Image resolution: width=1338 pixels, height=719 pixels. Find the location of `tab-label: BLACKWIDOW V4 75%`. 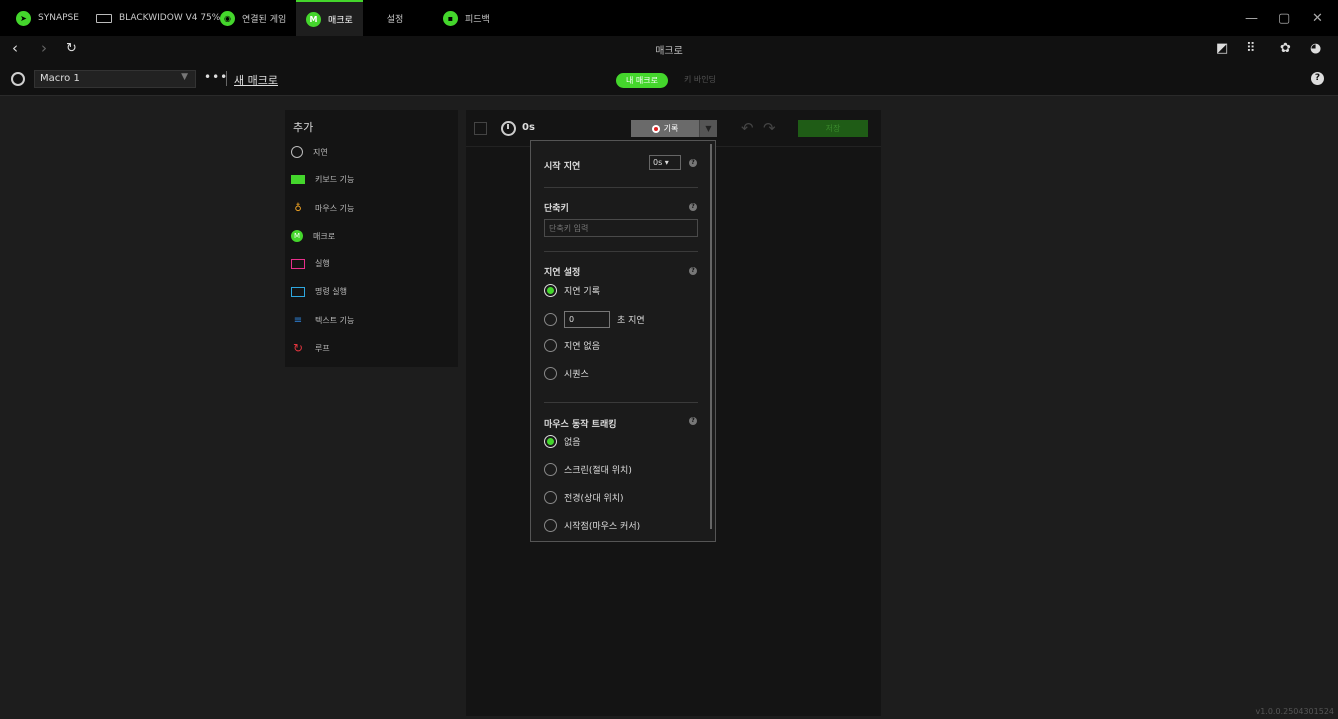

tab-label: BLACKWIDOW V4 75% is located at coordinates (170, 18).